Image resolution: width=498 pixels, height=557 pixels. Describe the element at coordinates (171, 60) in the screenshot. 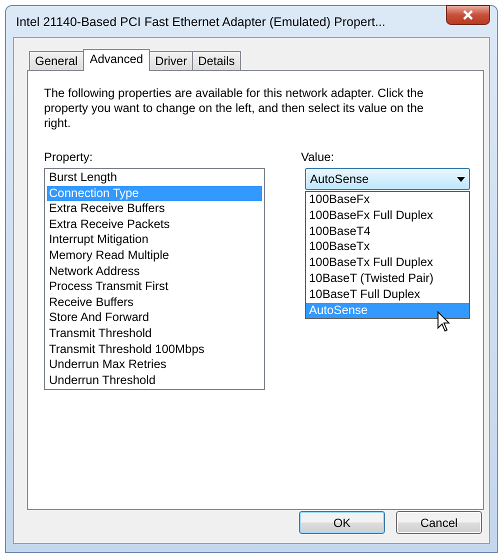

I see `tab: Driver` at that location.